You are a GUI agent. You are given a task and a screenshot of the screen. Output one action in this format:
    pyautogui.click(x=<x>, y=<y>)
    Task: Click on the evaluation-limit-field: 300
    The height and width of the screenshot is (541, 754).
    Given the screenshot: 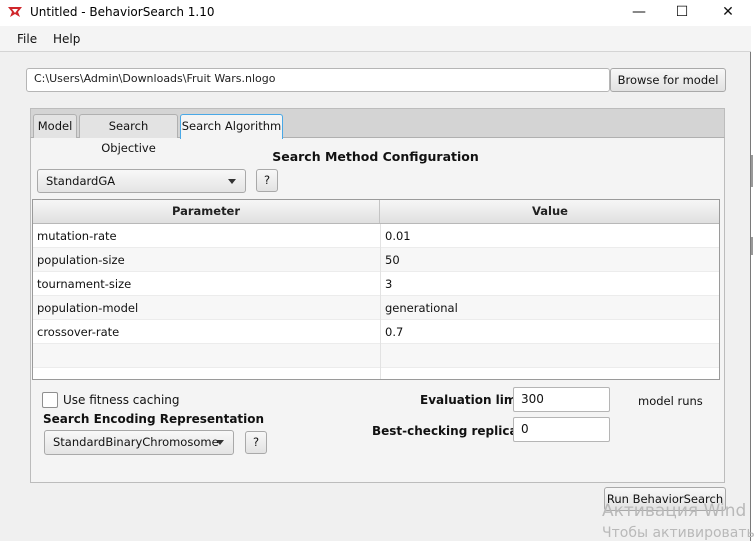 What is the action you would take?
    pyautogui.click(x=561, y=399)
    